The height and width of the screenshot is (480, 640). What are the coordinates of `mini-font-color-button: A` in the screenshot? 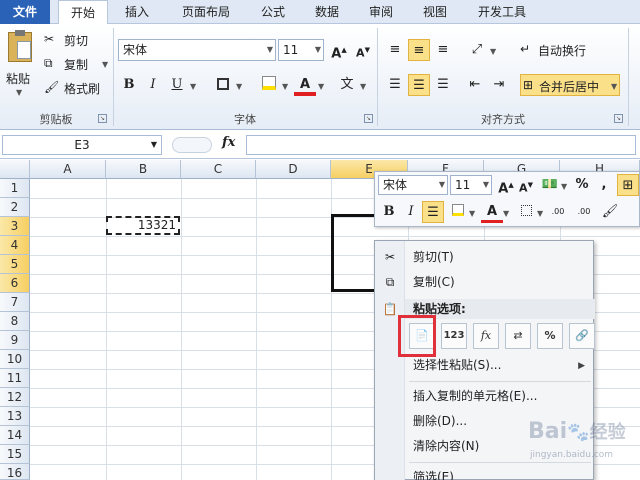 It's located at (492, 212).